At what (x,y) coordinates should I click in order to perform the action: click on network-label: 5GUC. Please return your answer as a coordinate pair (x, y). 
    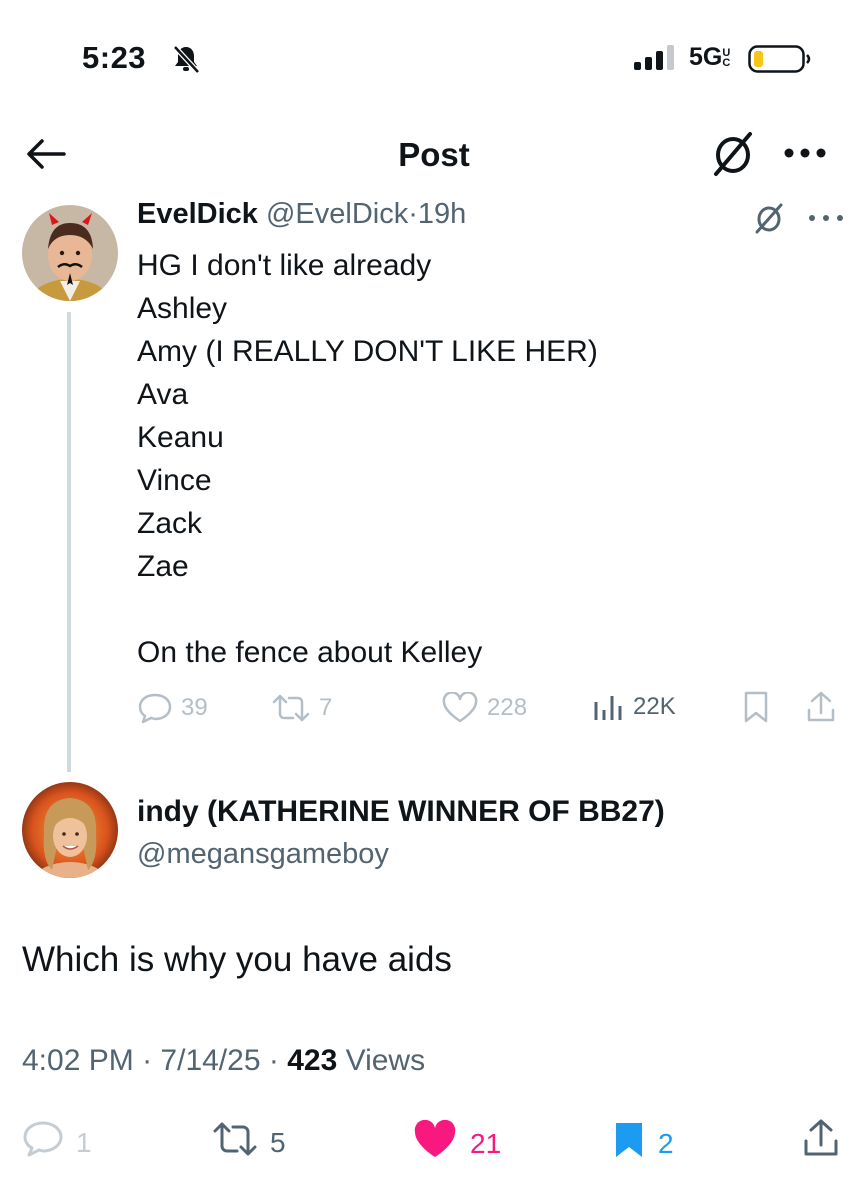
    Looking at the image, I should click on (710, 57).